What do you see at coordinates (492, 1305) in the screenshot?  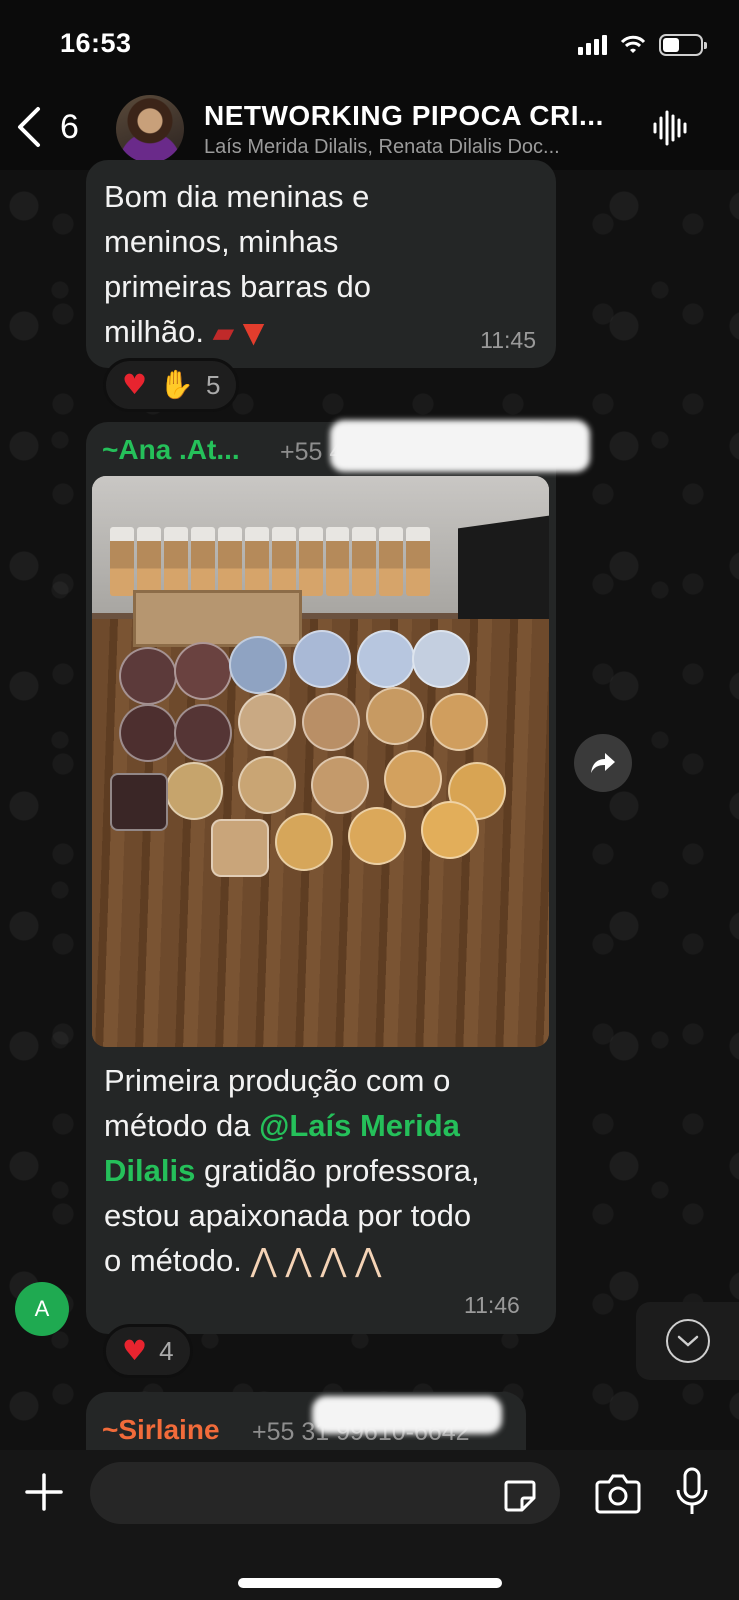 I see `message-time: 11:46` at bounding box center [492, 1305].